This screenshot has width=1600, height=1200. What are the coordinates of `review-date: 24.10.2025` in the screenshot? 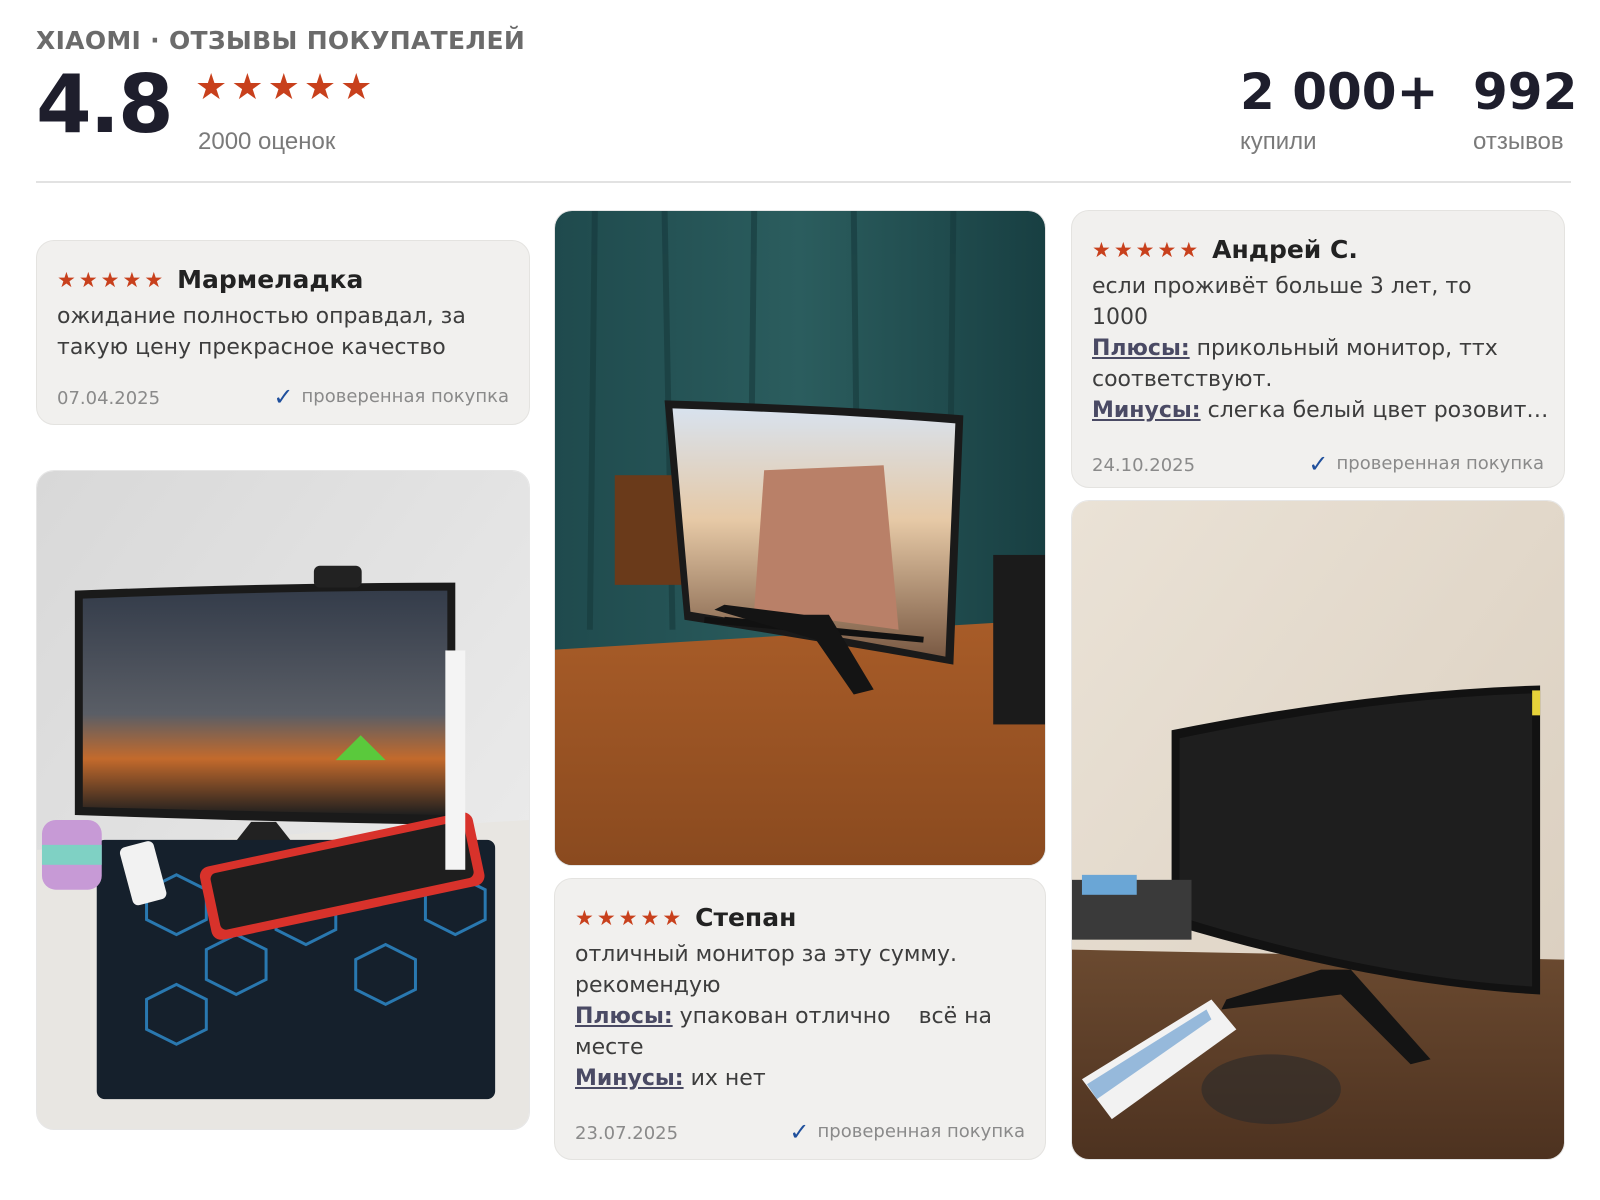 It's located at (1144, 465).